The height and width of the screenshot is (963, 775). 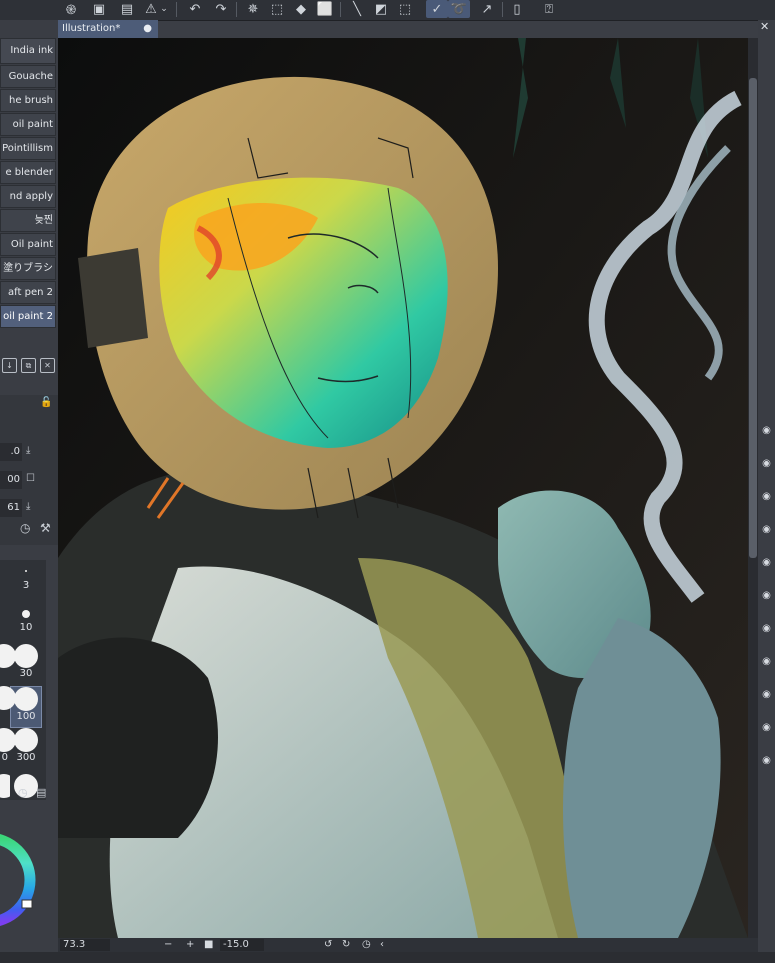 I want to click on import-icon: ↓, so click(x=9, y=365).